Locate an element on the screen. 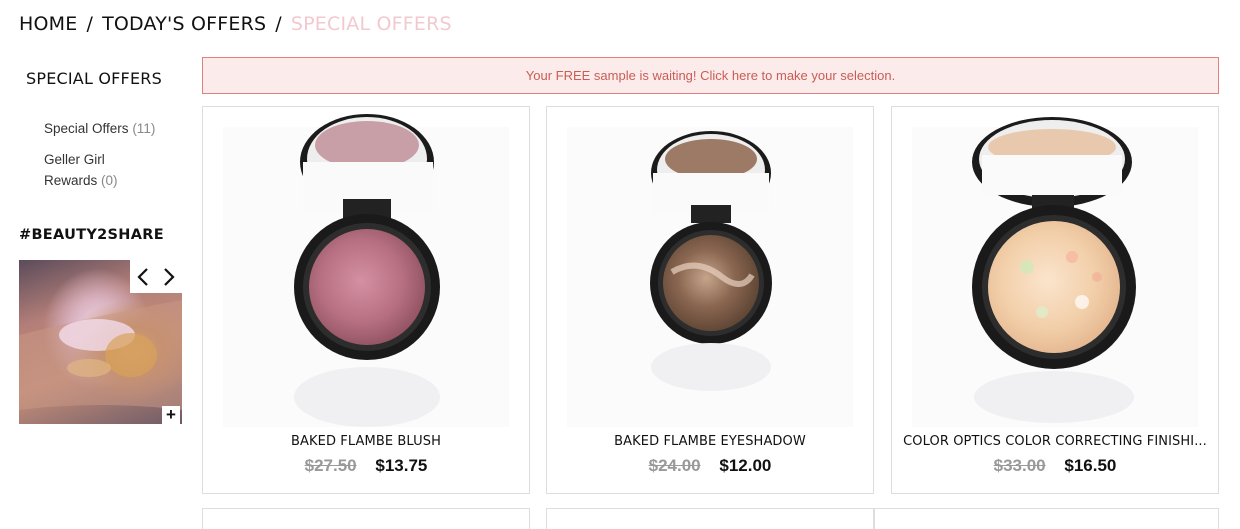 The image size is (1240, 529). breadcrumb-home: HOME is located at coordinates (48, 24).